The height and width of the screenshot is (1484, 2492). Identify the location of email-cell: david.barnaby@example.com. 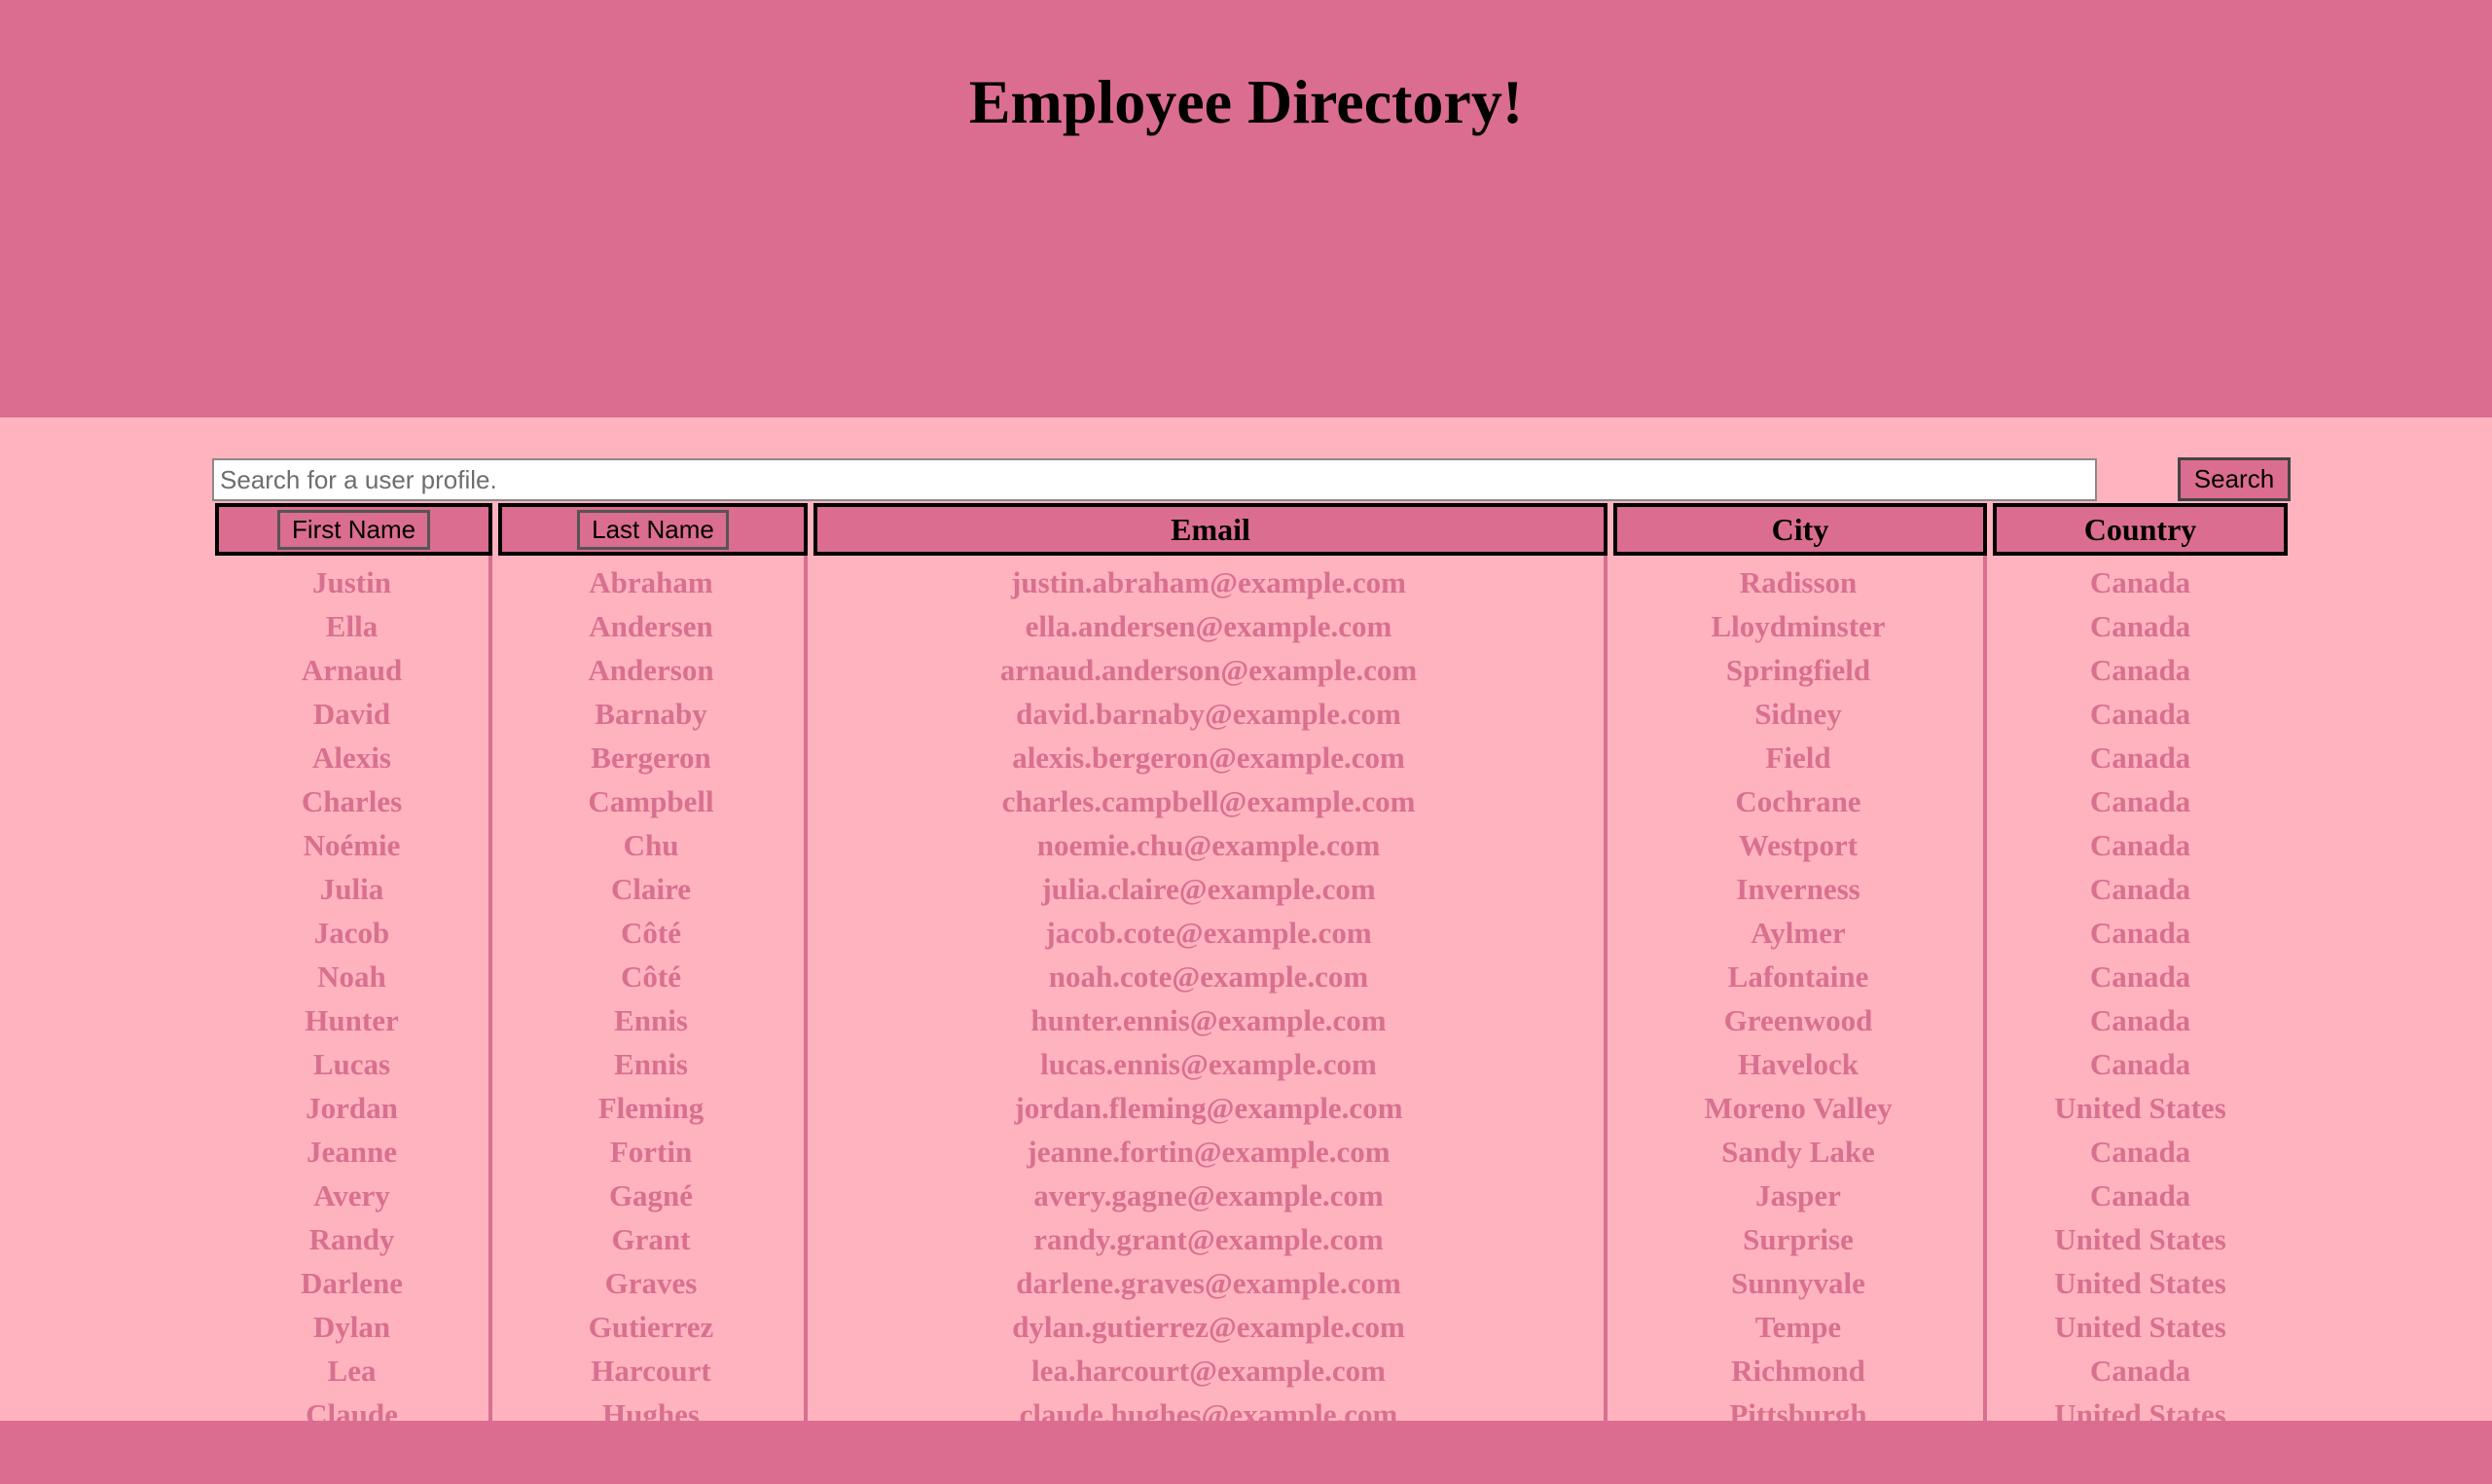
(1210, 714).